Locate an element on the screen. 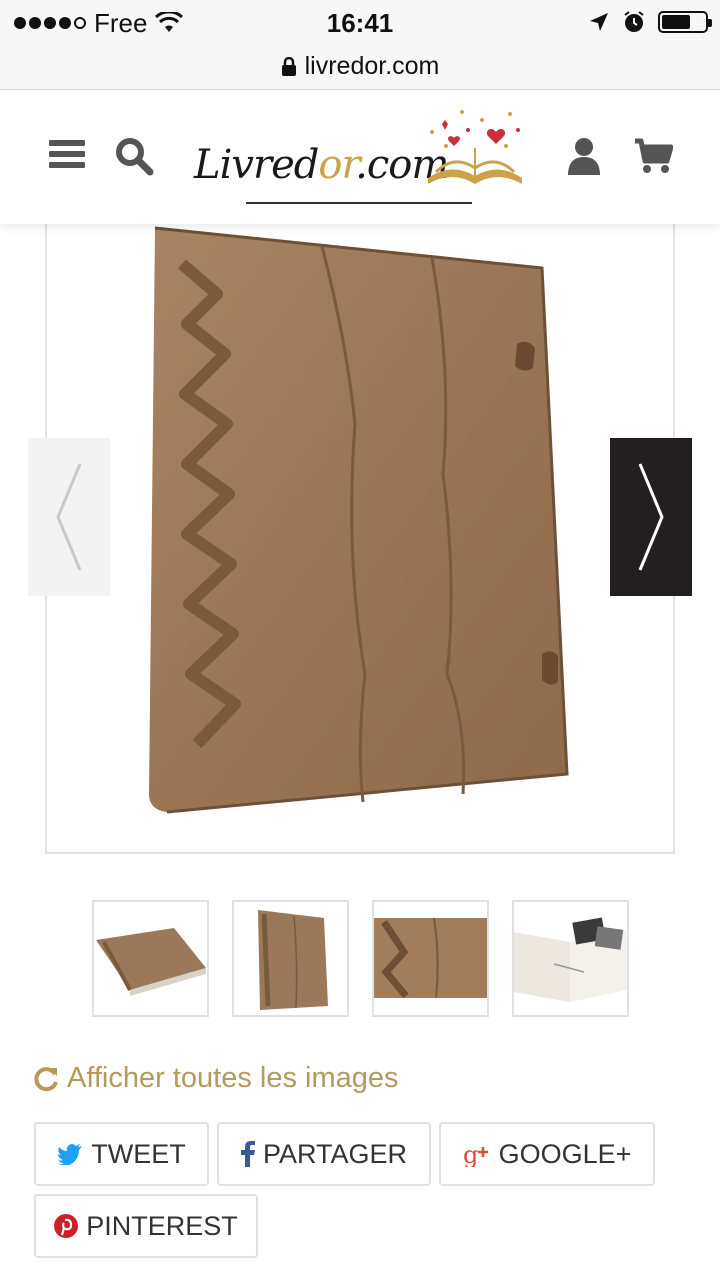 The image size is (720, 1277). lock-icon is located at coordinates (288, 66).